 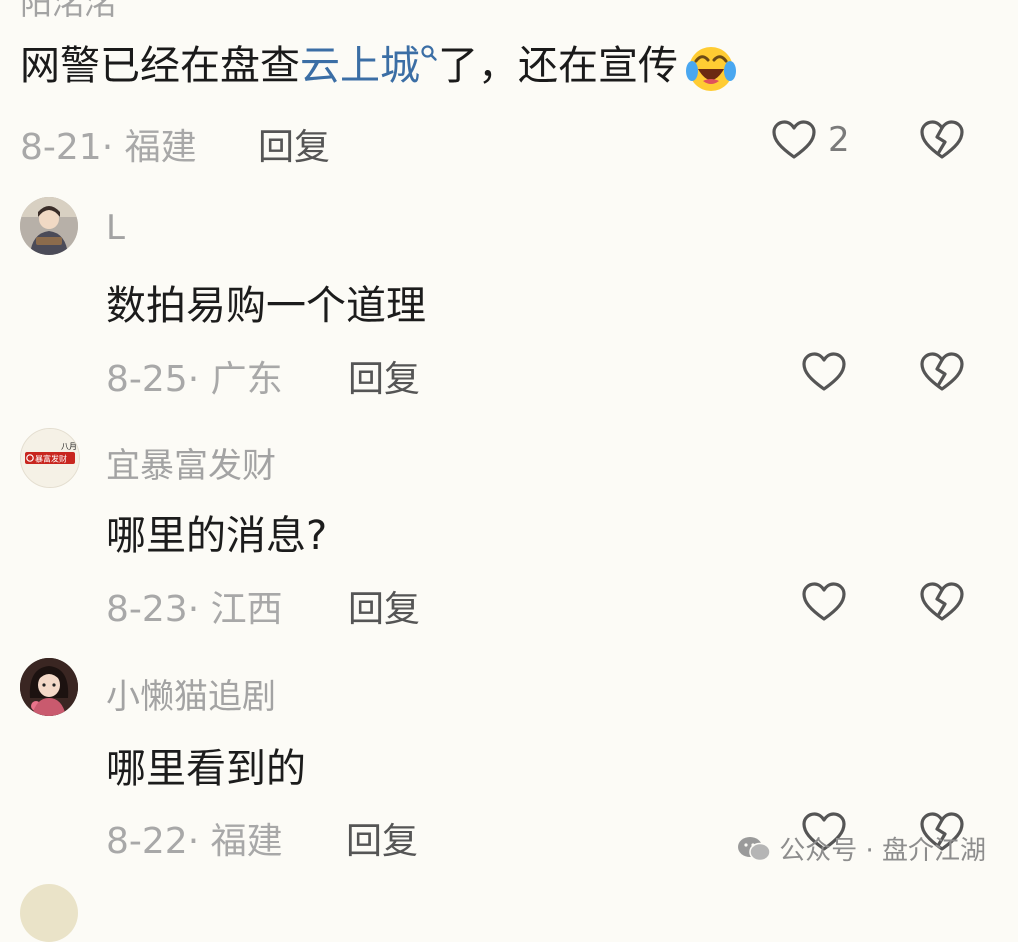 What do you see at coordinates (115, 228) in the screenshot?
I see `comment-username: L` at bounding box center [115, 228].